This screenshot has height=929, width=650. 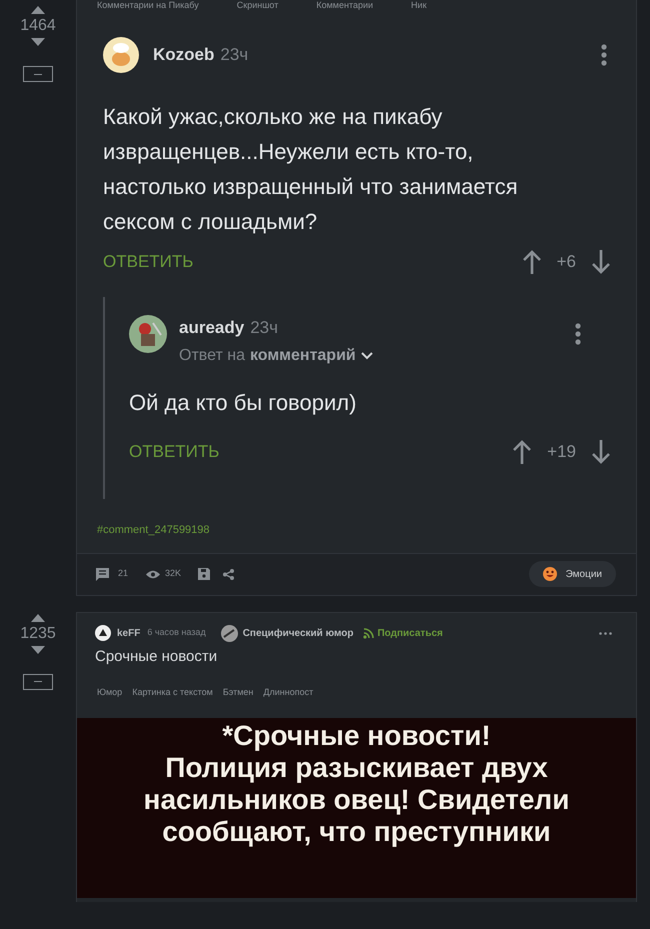 What do you see at coordinates (549, 574) in the screenshot?
I see `smiley-icon` at bounding box center [549, 574].